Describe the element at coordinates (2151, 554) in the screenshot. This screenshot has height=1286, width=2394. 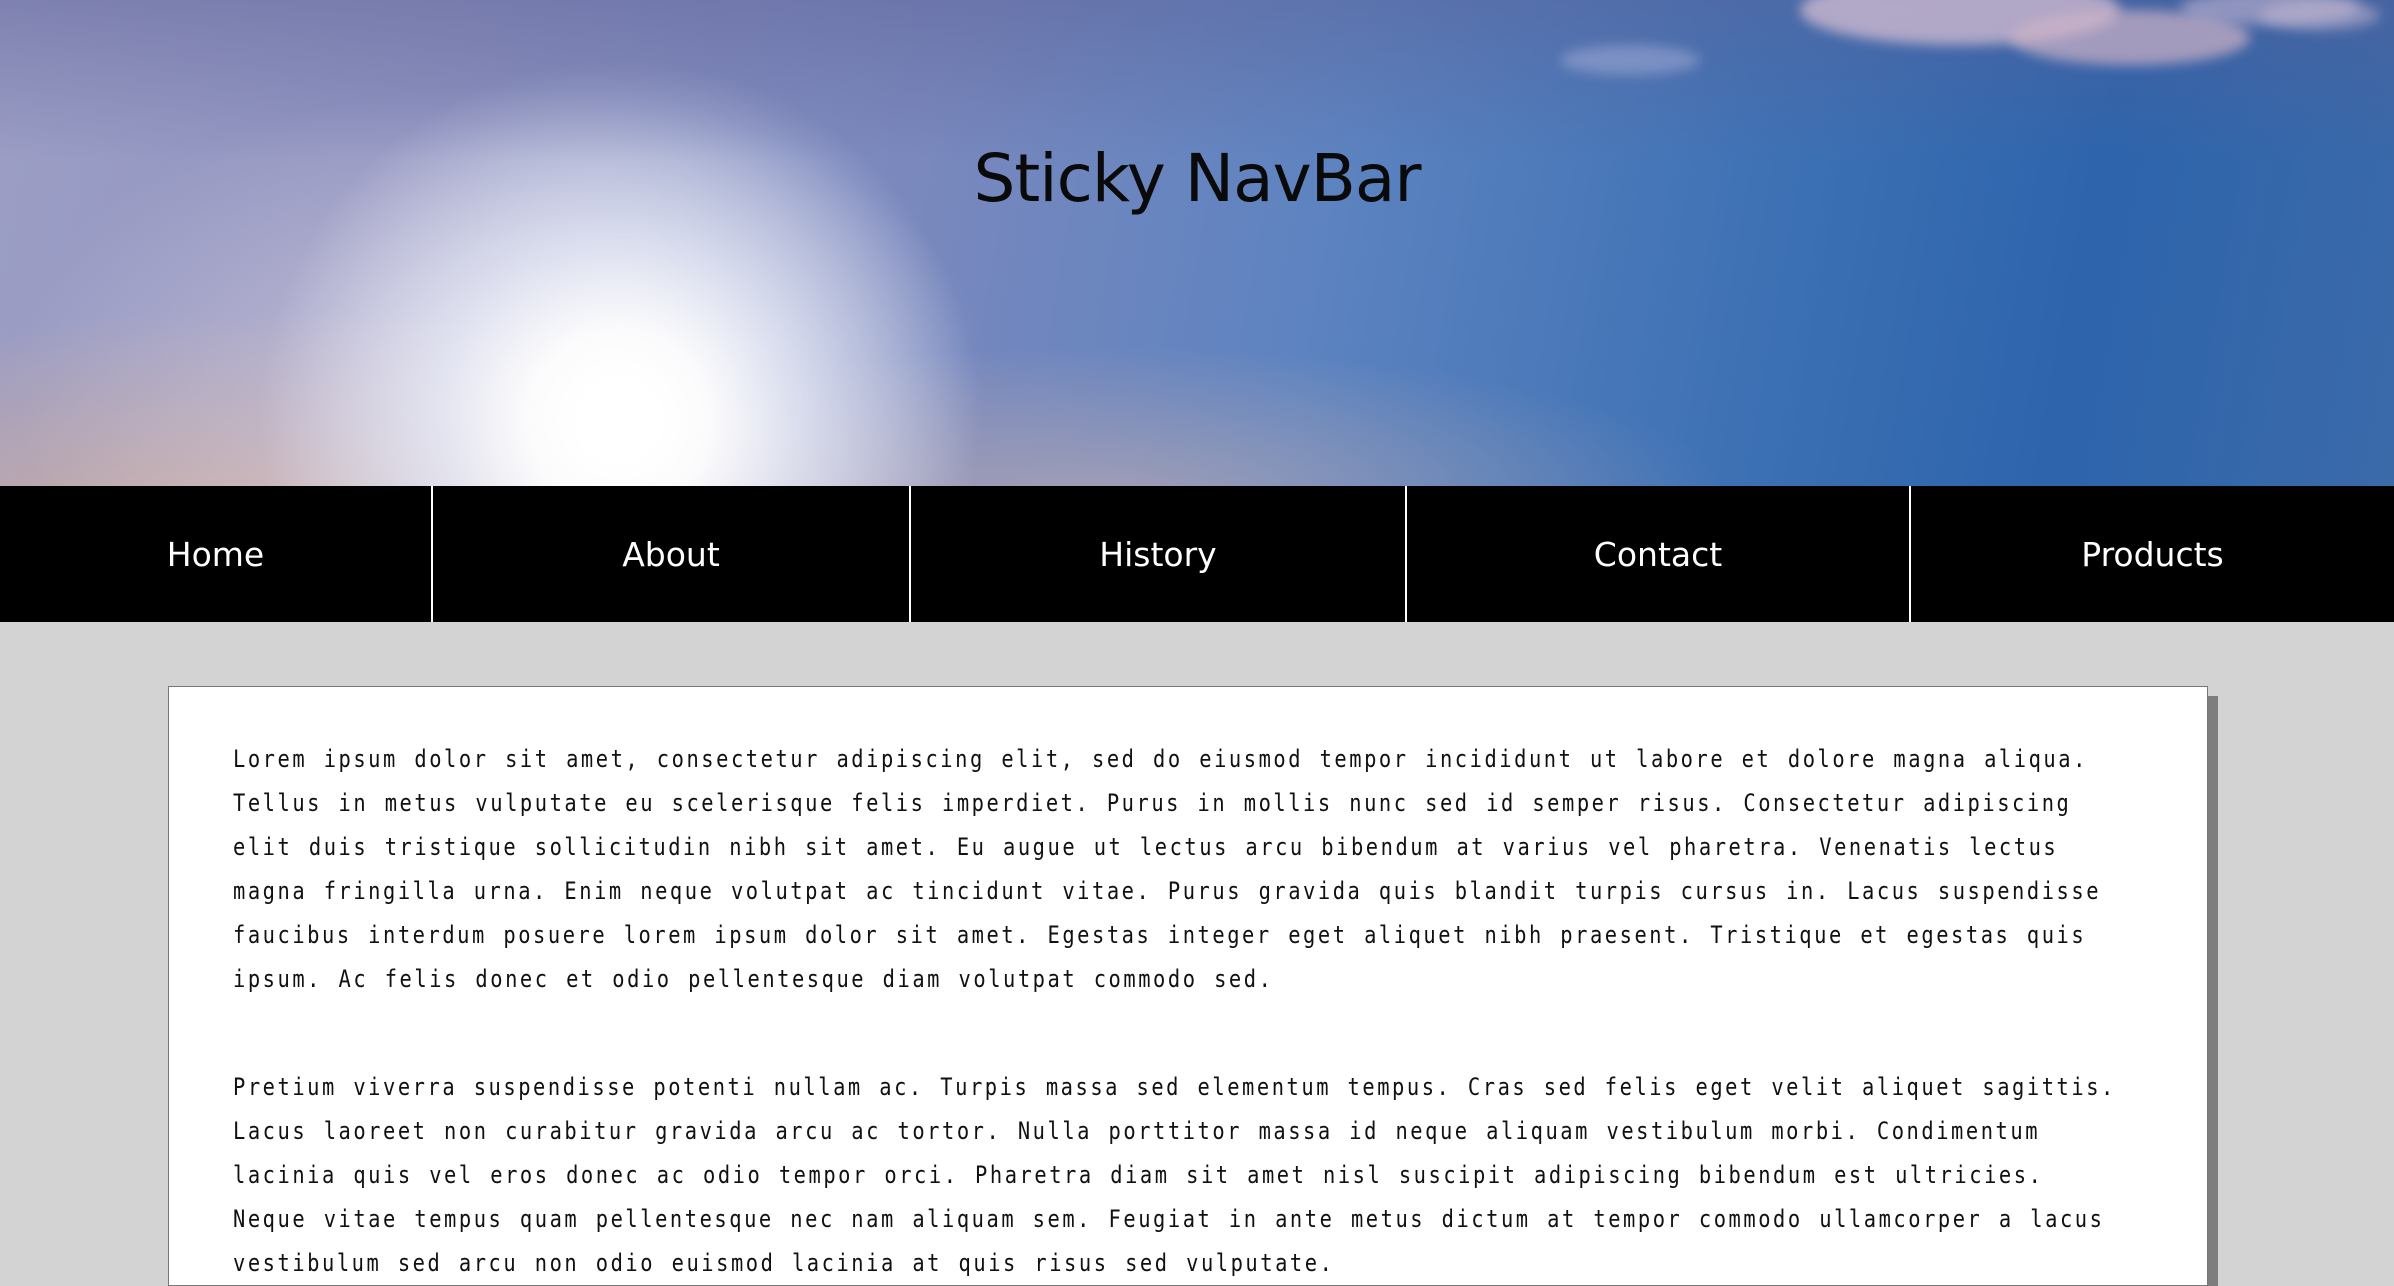
I see `nav-item-products: Products` at that location.